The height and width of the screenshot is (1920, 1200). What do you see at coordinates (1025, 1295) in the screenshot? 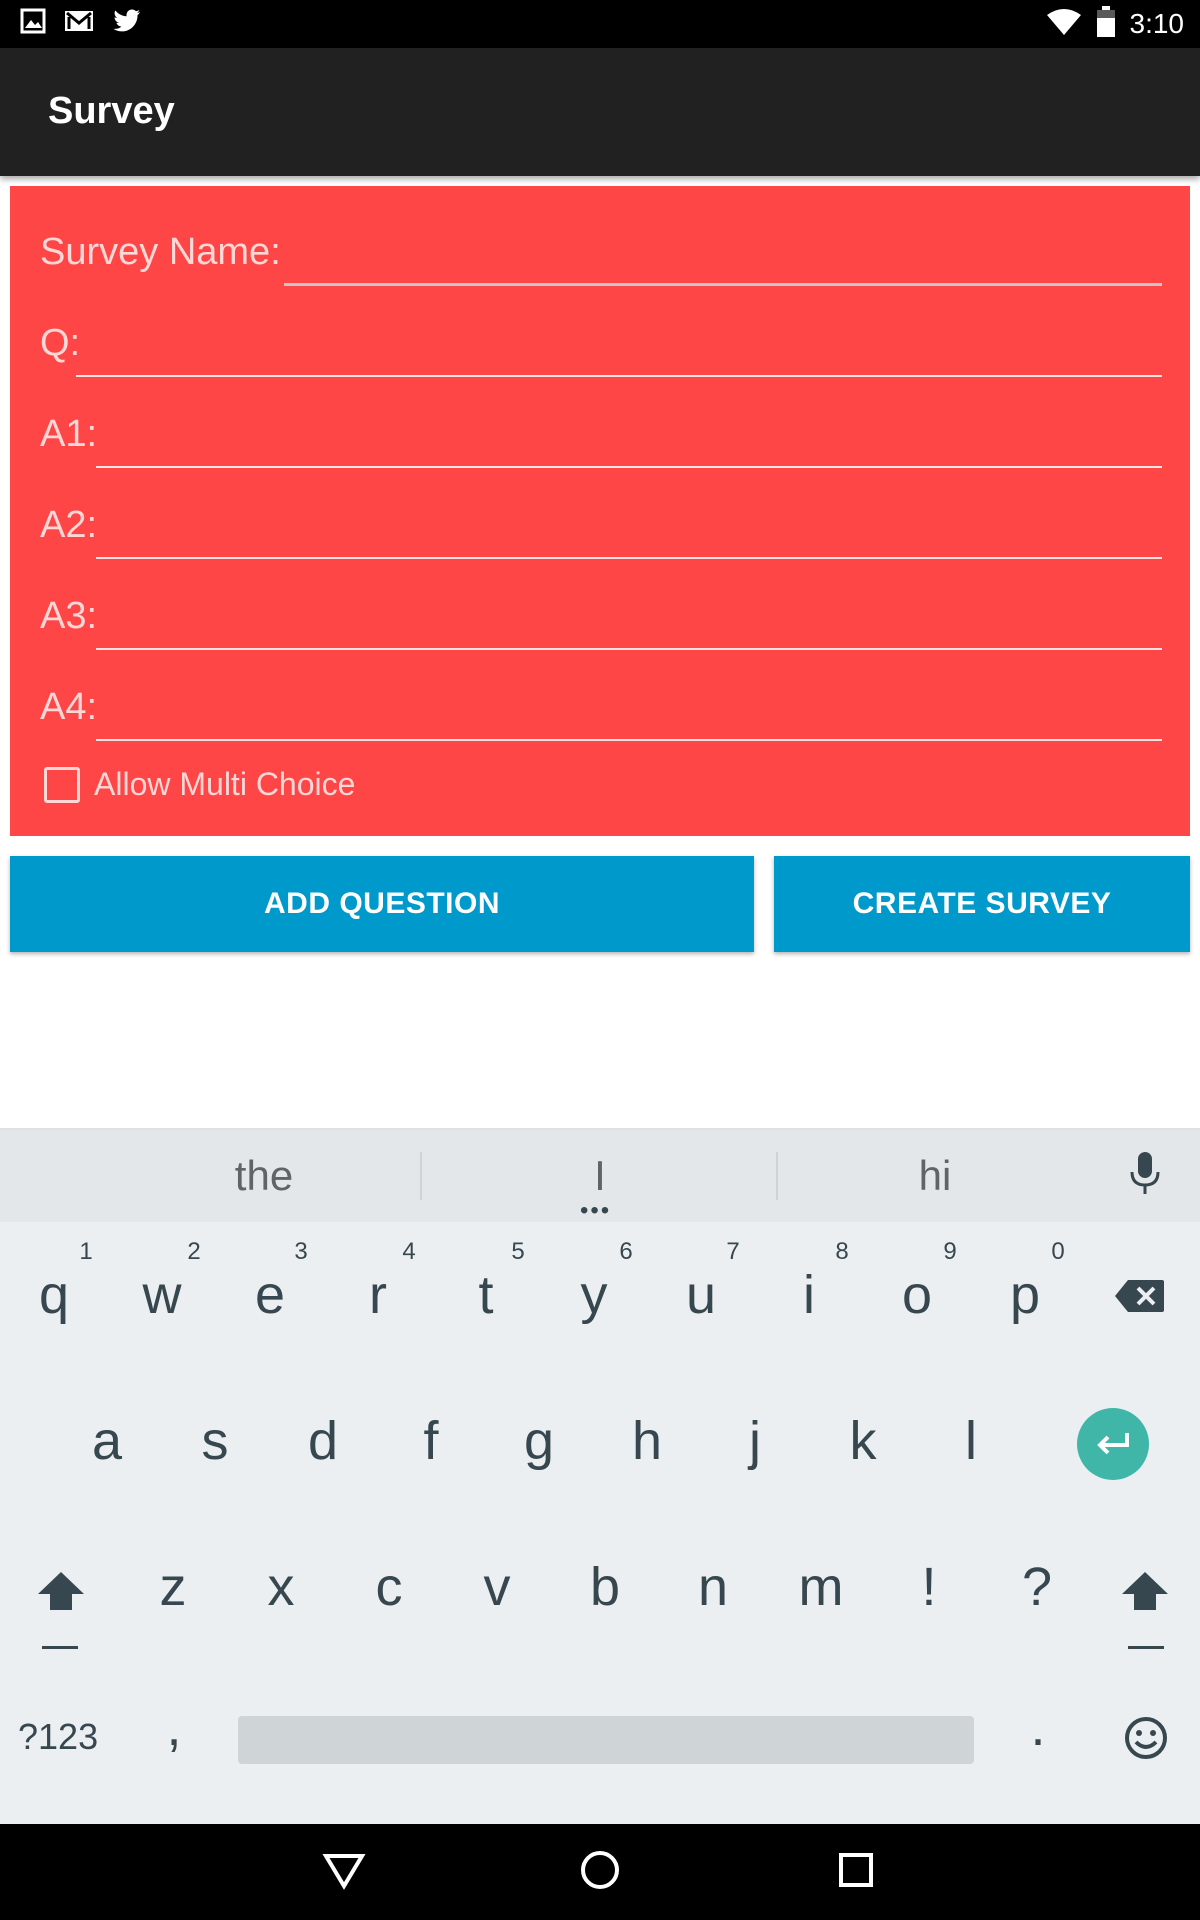
I see `key-p: p` at bounding box center [1025, 1295].